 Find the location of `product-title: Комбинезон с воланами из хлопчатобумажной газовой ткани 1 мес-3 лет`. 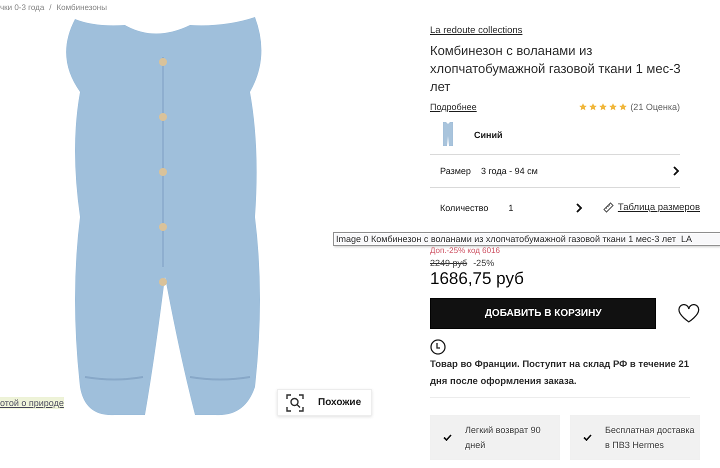

product-title: Комбинезон с воланами из хлопчатобумажной газовой ткани 1 мес-3 лет is located at coordinates (556, 69).